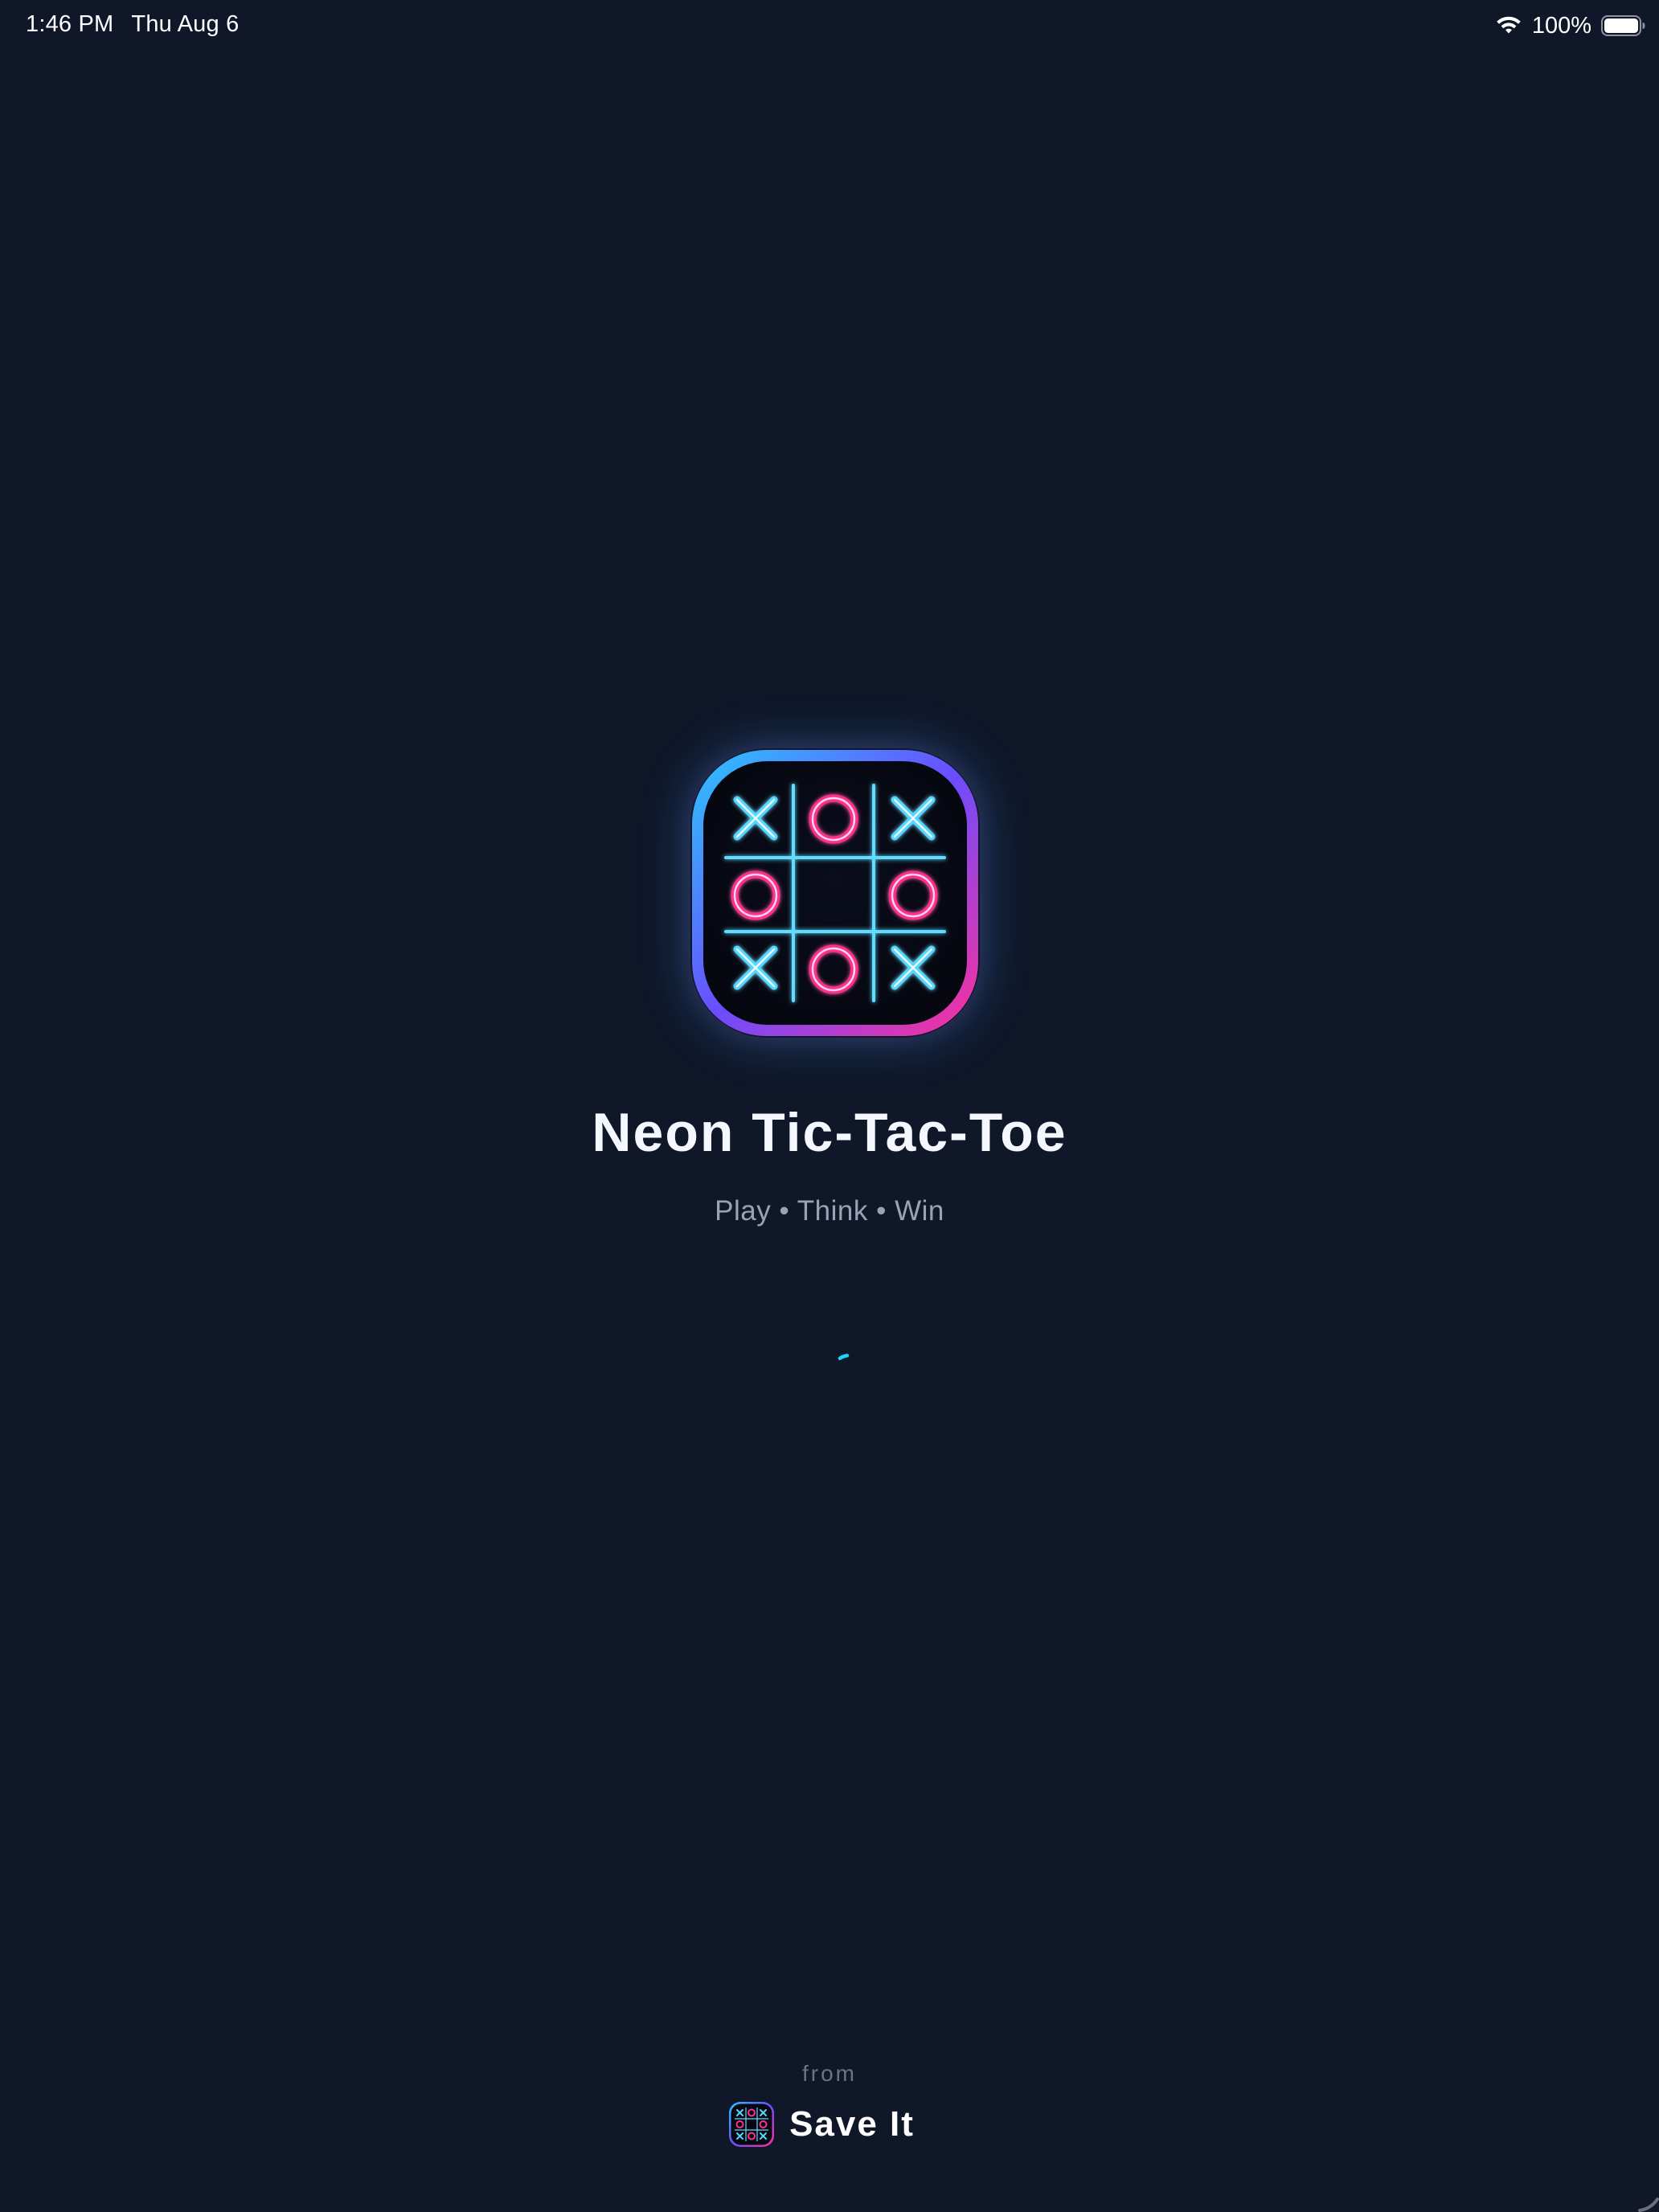 This screenshot has width=1659, height=2212. What do you see at coordinates (852, 2124) in the screenshot?
I see `publisher-name: Save It` at bounding box center [852, 2124].